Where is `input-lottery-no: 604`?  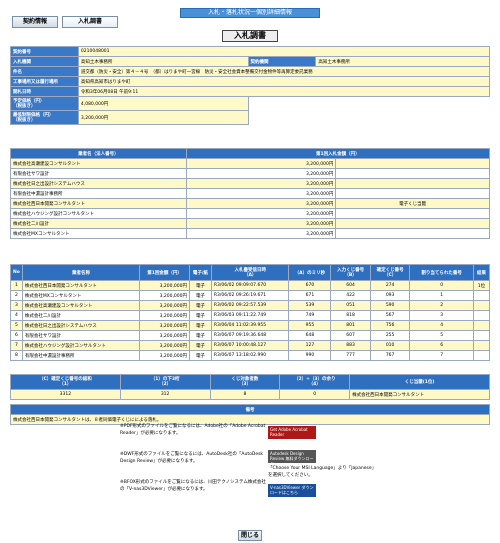 input-lottery-no: 604 is located at coordinates (350, 285).